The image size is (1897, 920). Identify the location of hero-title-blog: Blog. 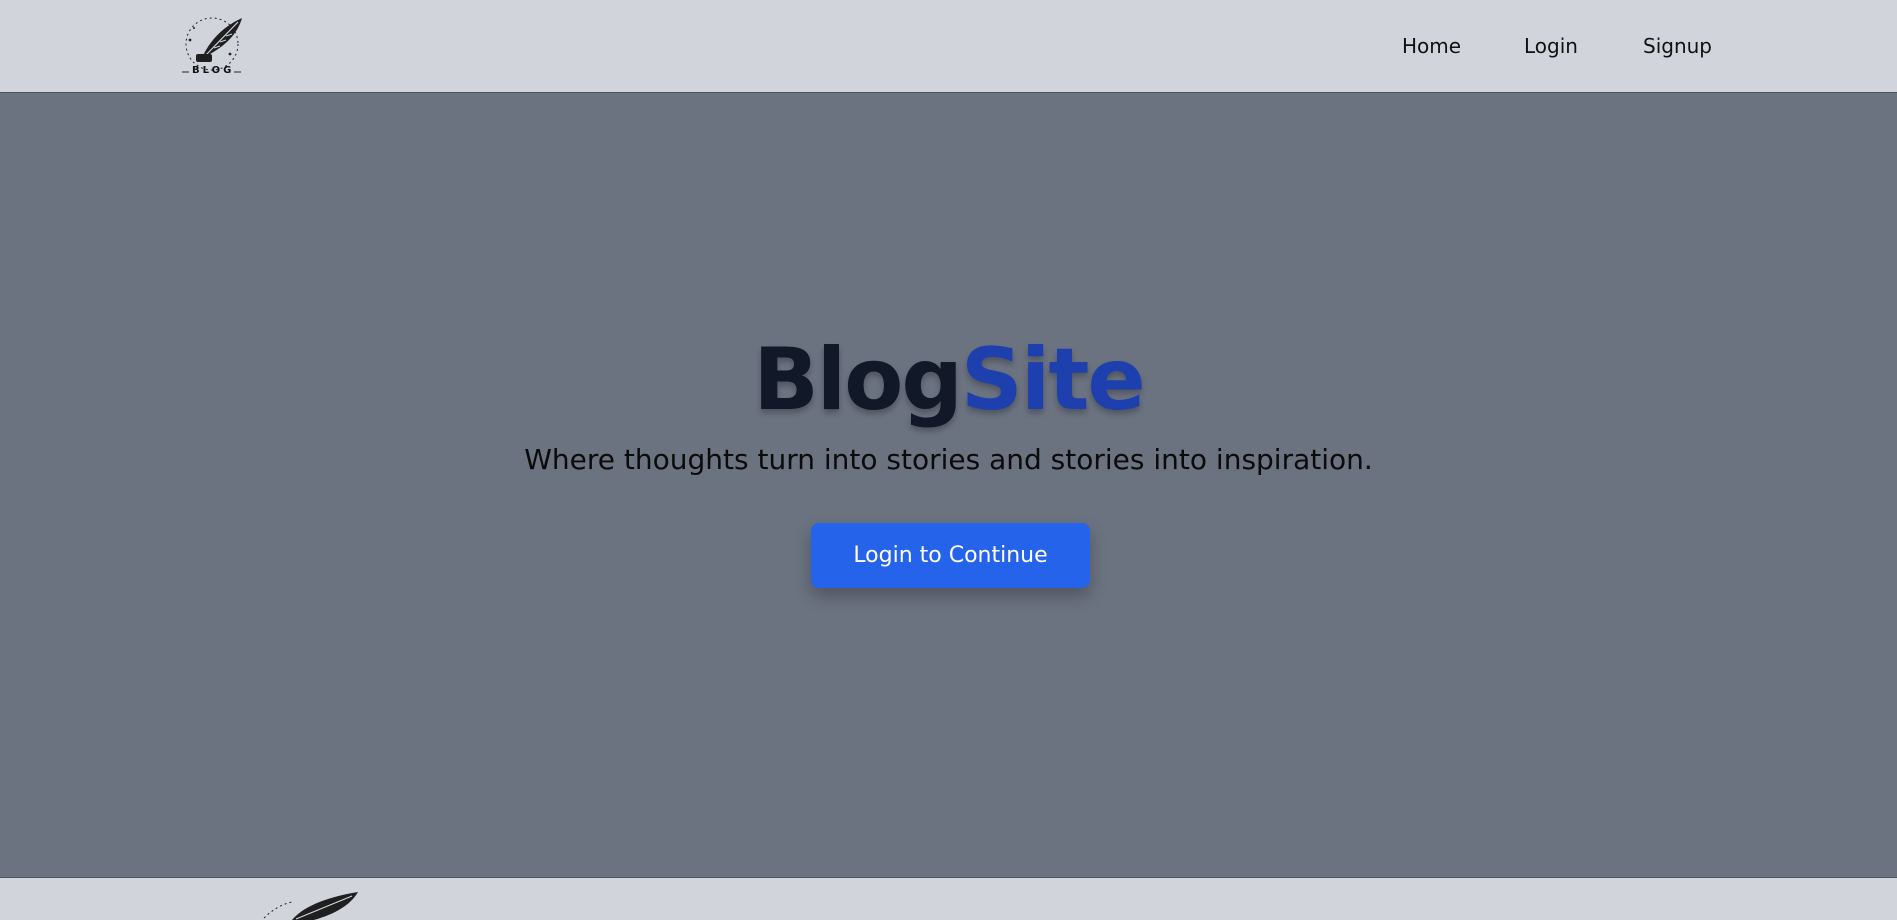
(858, 380).